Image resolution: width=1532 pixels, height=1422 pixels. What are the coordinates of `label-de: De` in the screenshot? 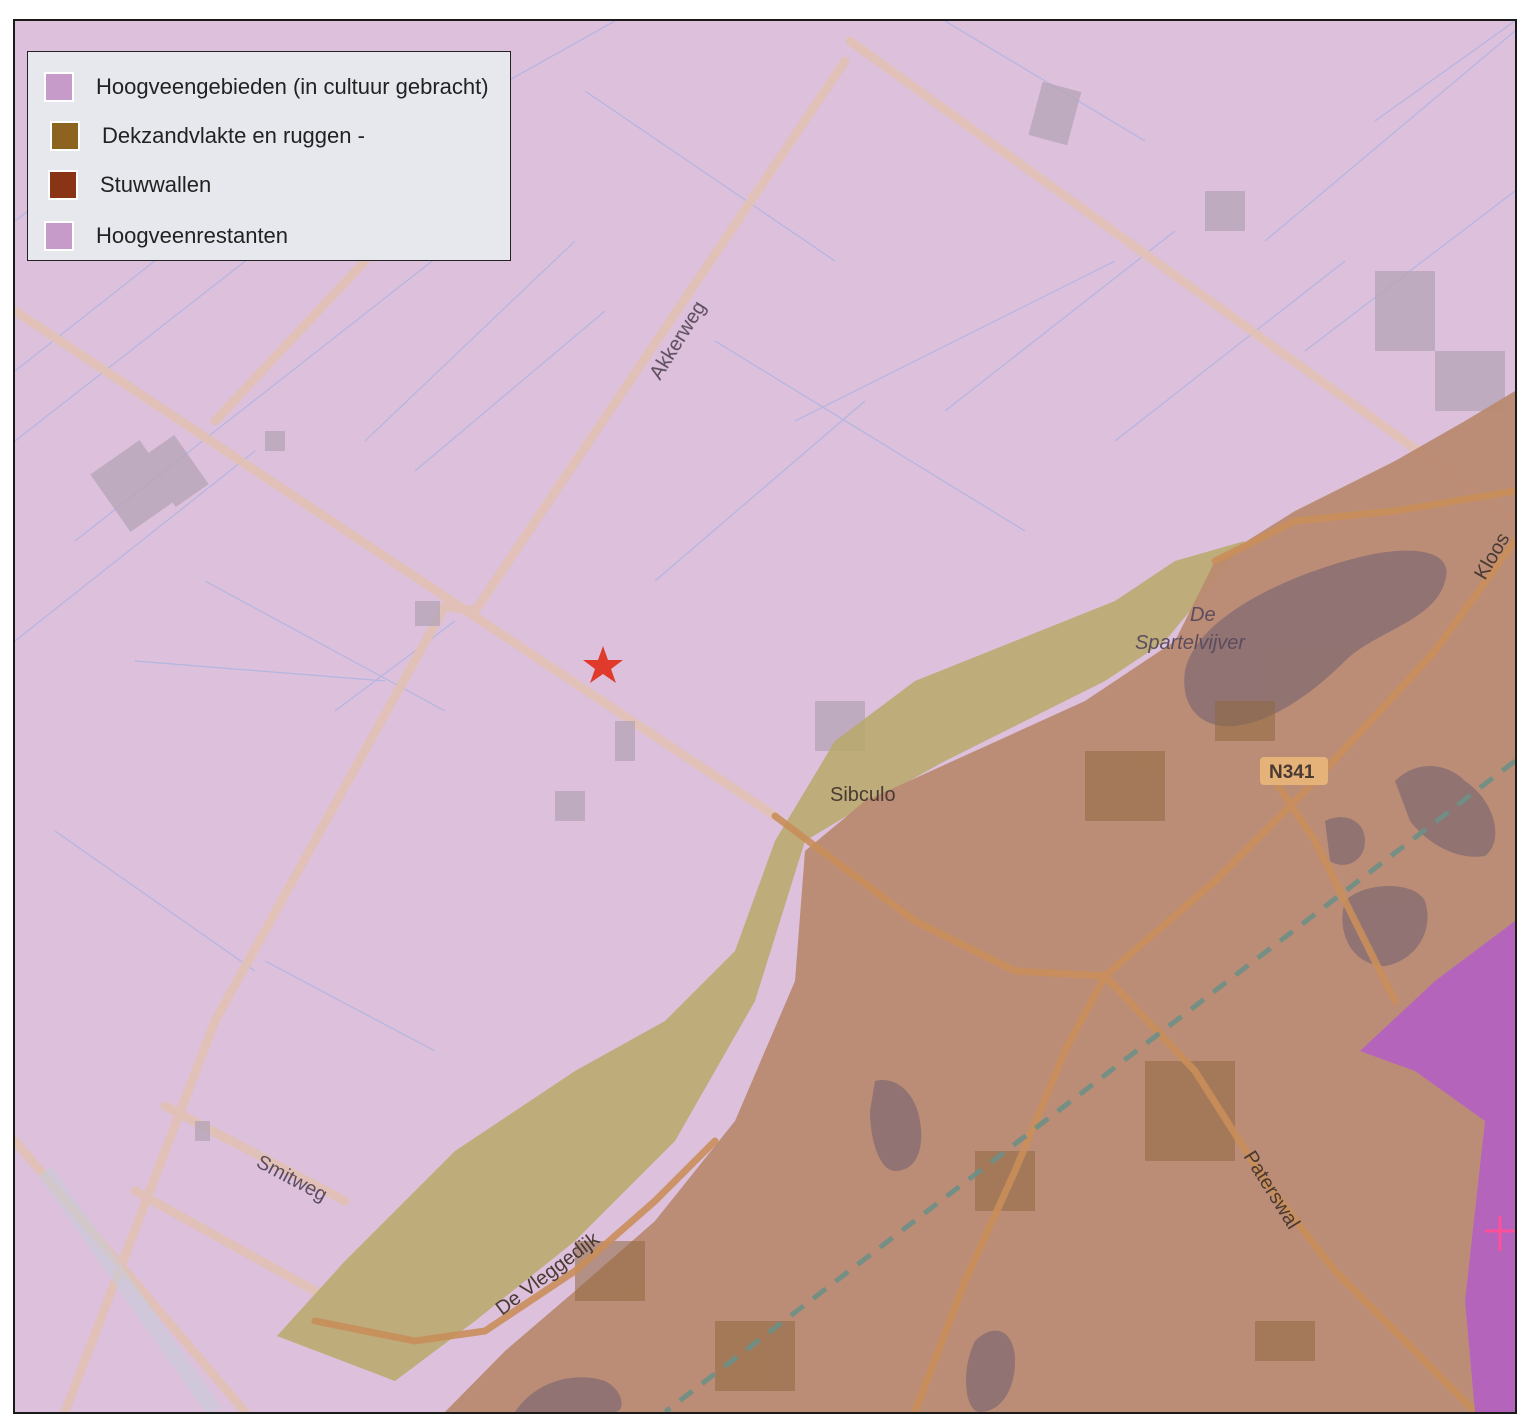 It's located at (1203, 615).